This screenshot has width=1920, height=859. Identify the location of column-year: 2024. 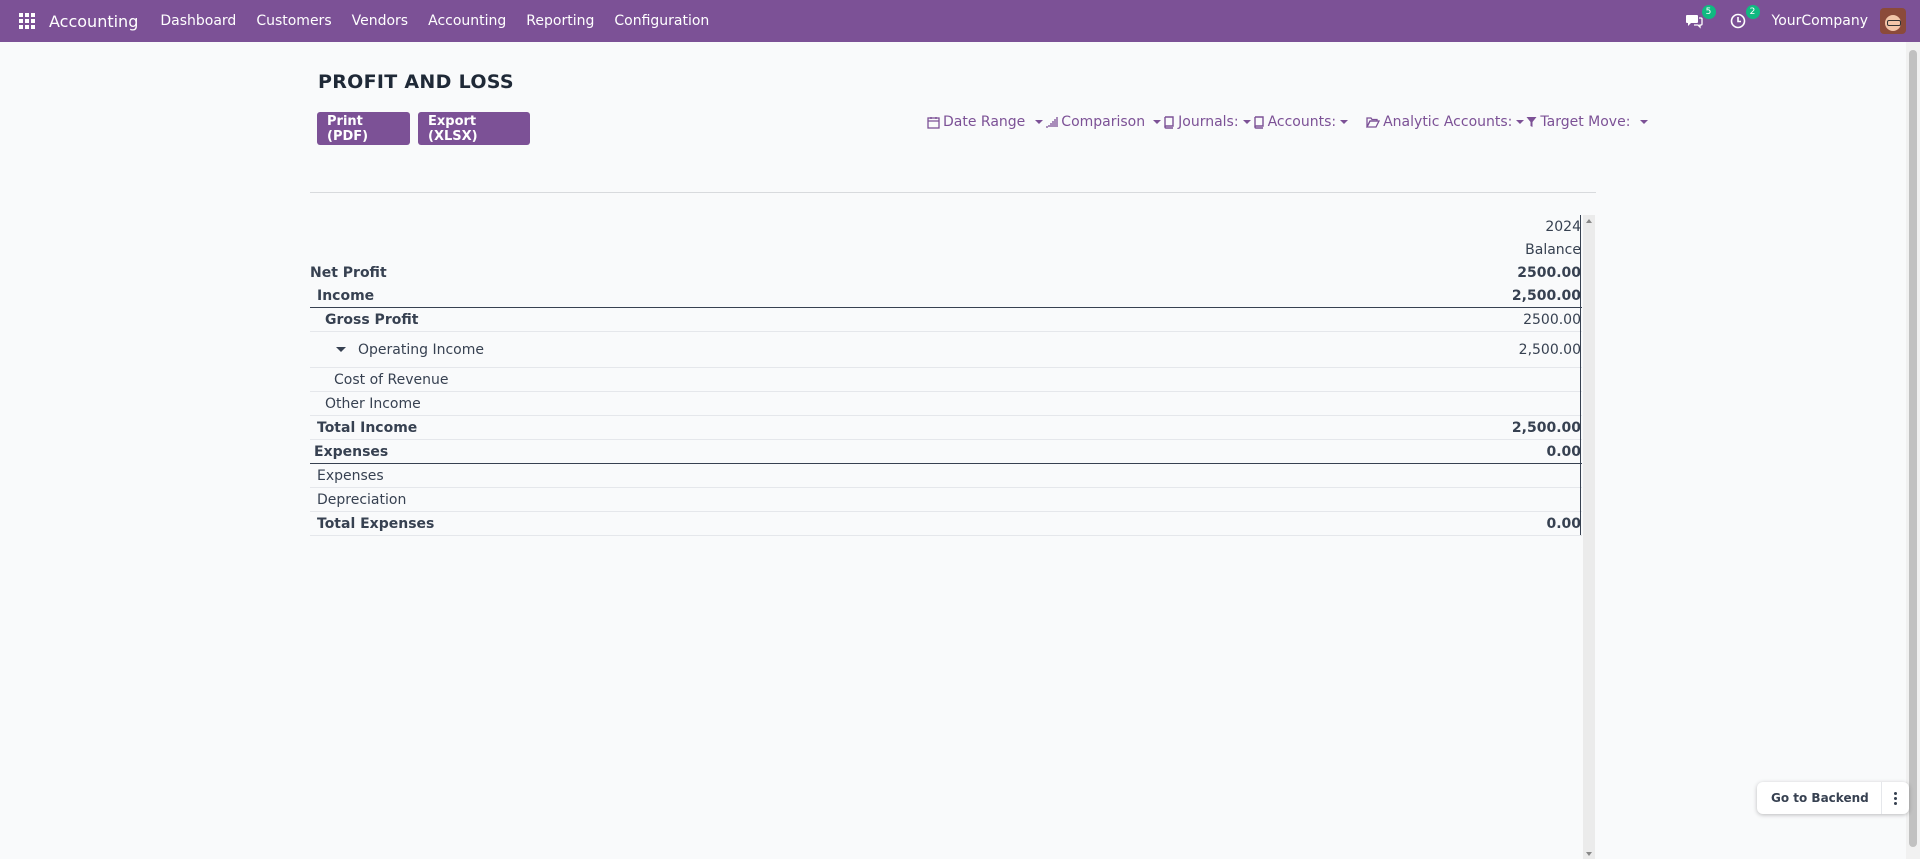
(1563, 226).